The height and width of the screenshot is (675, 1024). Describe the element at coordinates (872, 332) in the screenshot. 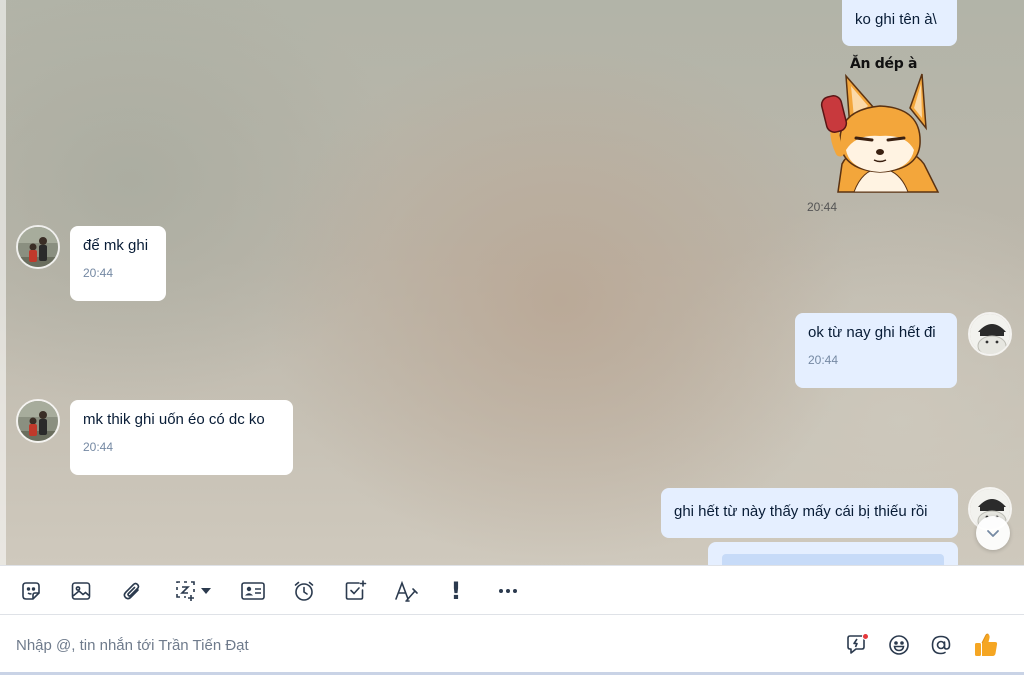

I see `message-text: ok từ nay ghi hết đi` at that location.